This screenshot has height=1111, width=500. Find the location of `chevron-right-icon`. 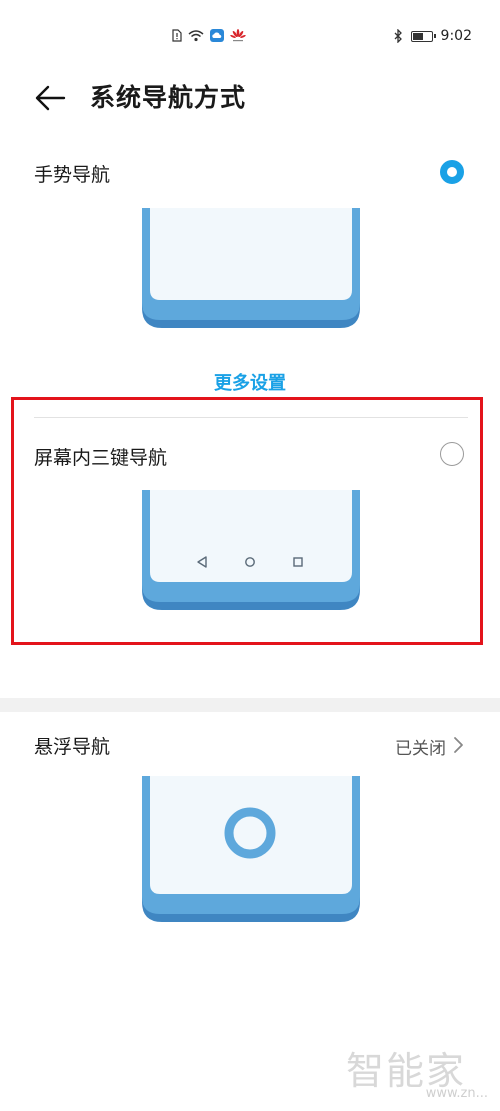

chevron-right-icon is located at coordinates (459, 745).